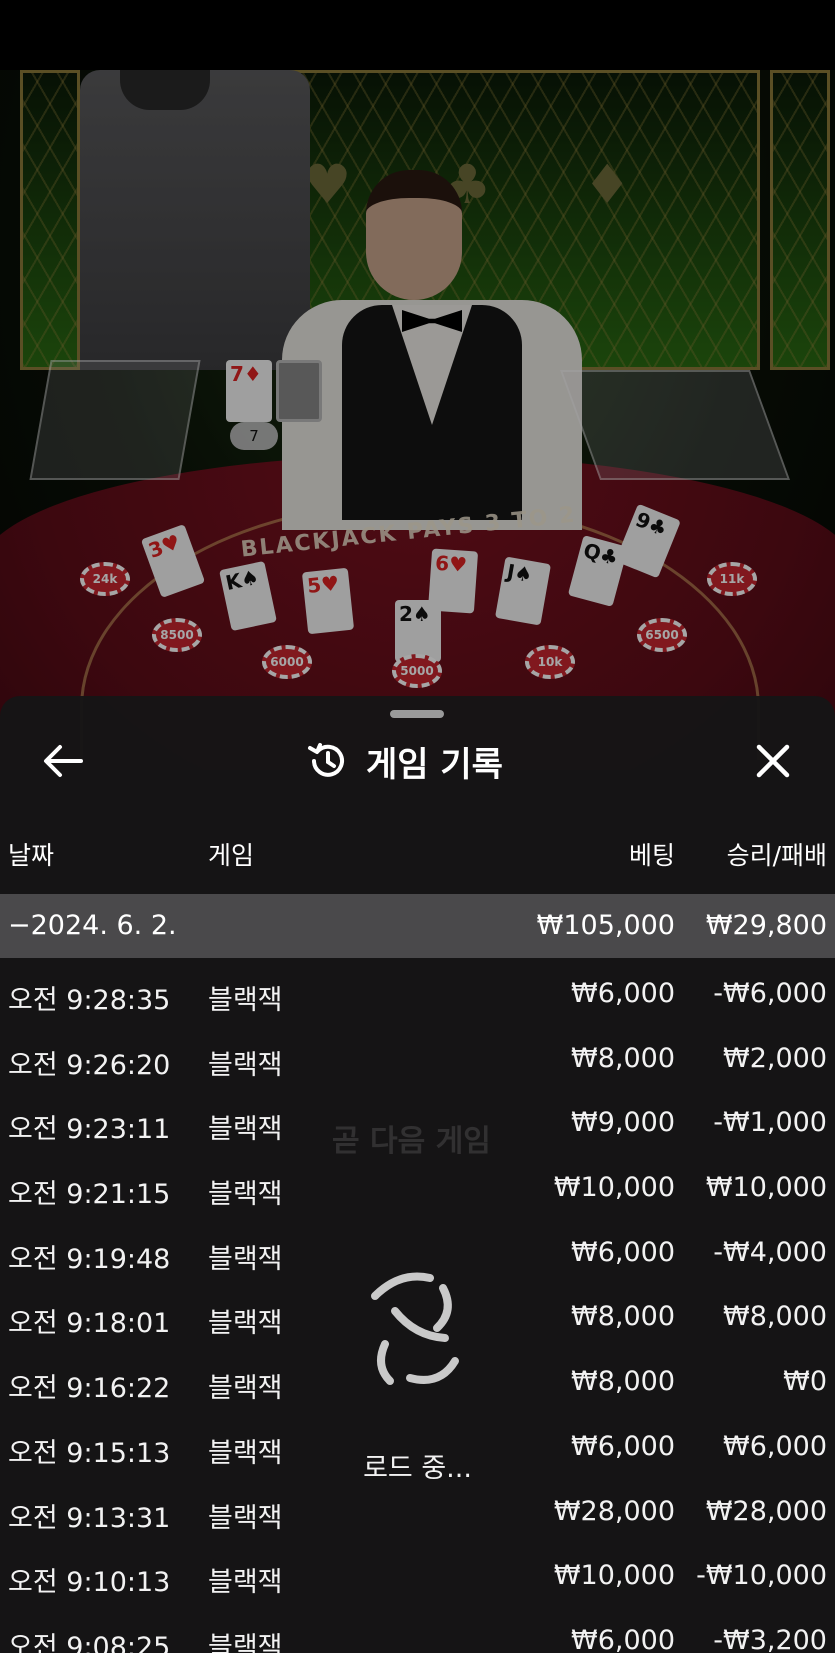  Describe the element at coordinates (417, 1572) in the screenshot. I see `history-row: 오전 9:10:13 블랙잭 ₩10,000 -₩10,000` at that location.